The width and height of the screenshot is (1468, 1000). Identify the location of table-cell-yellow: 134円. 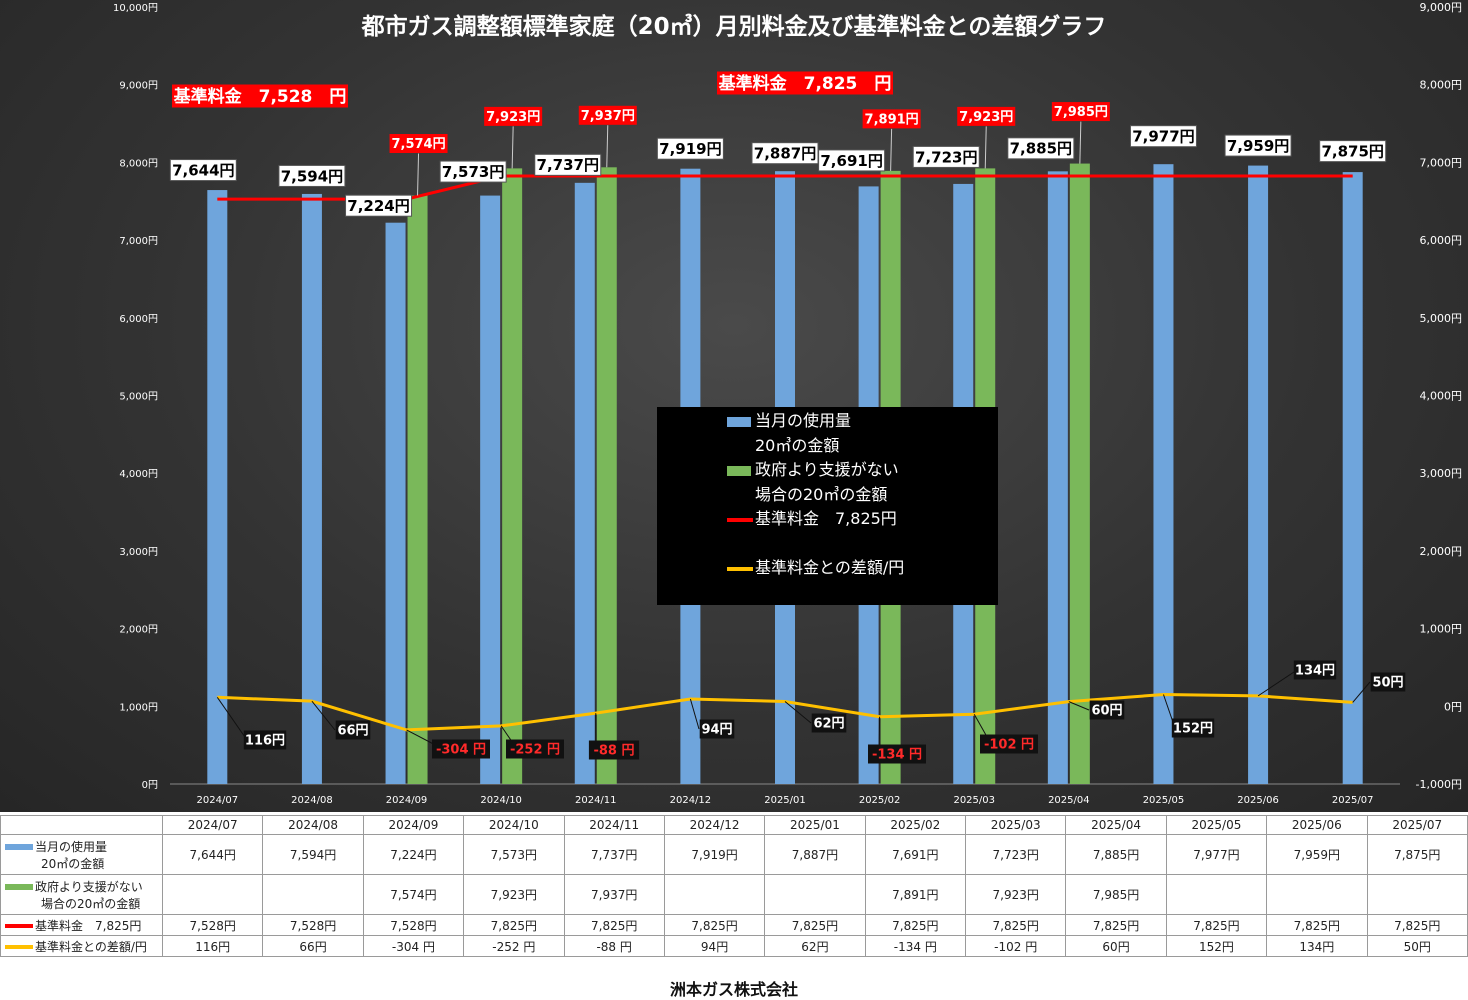
(1317, 946).